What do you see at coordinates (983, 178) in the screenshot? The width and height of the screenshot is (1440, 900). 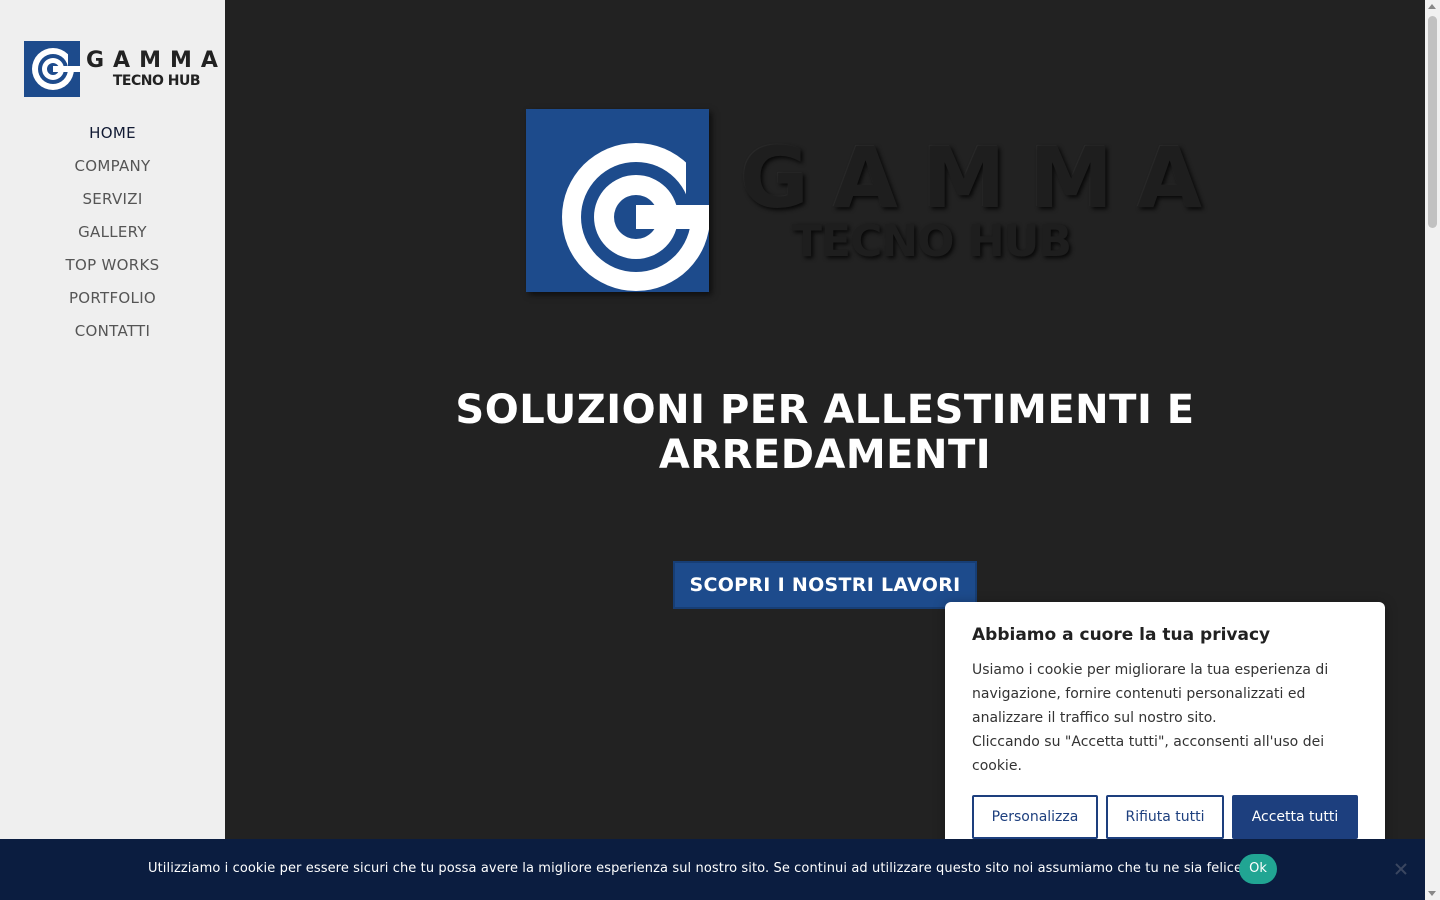 I see `hero-logo-line1: GAMMA` at bounding box center [983, 178].